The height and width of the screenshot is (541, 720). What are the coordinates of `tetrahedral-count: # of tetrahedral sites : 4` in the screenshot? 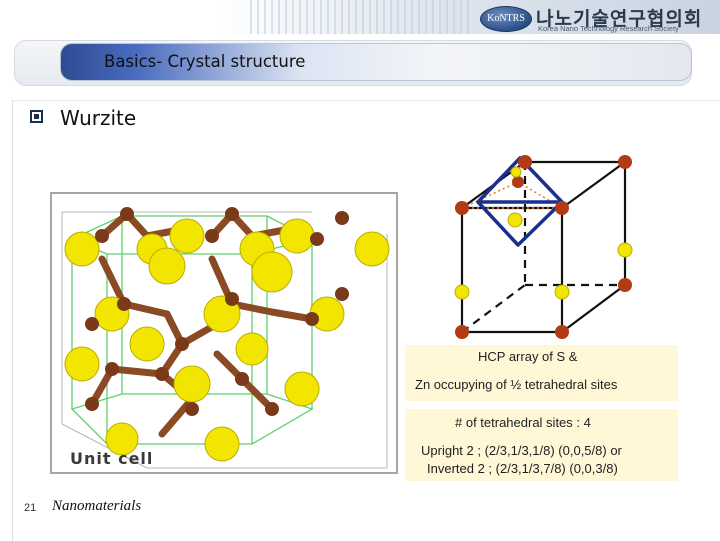 It's located at (523, 422).